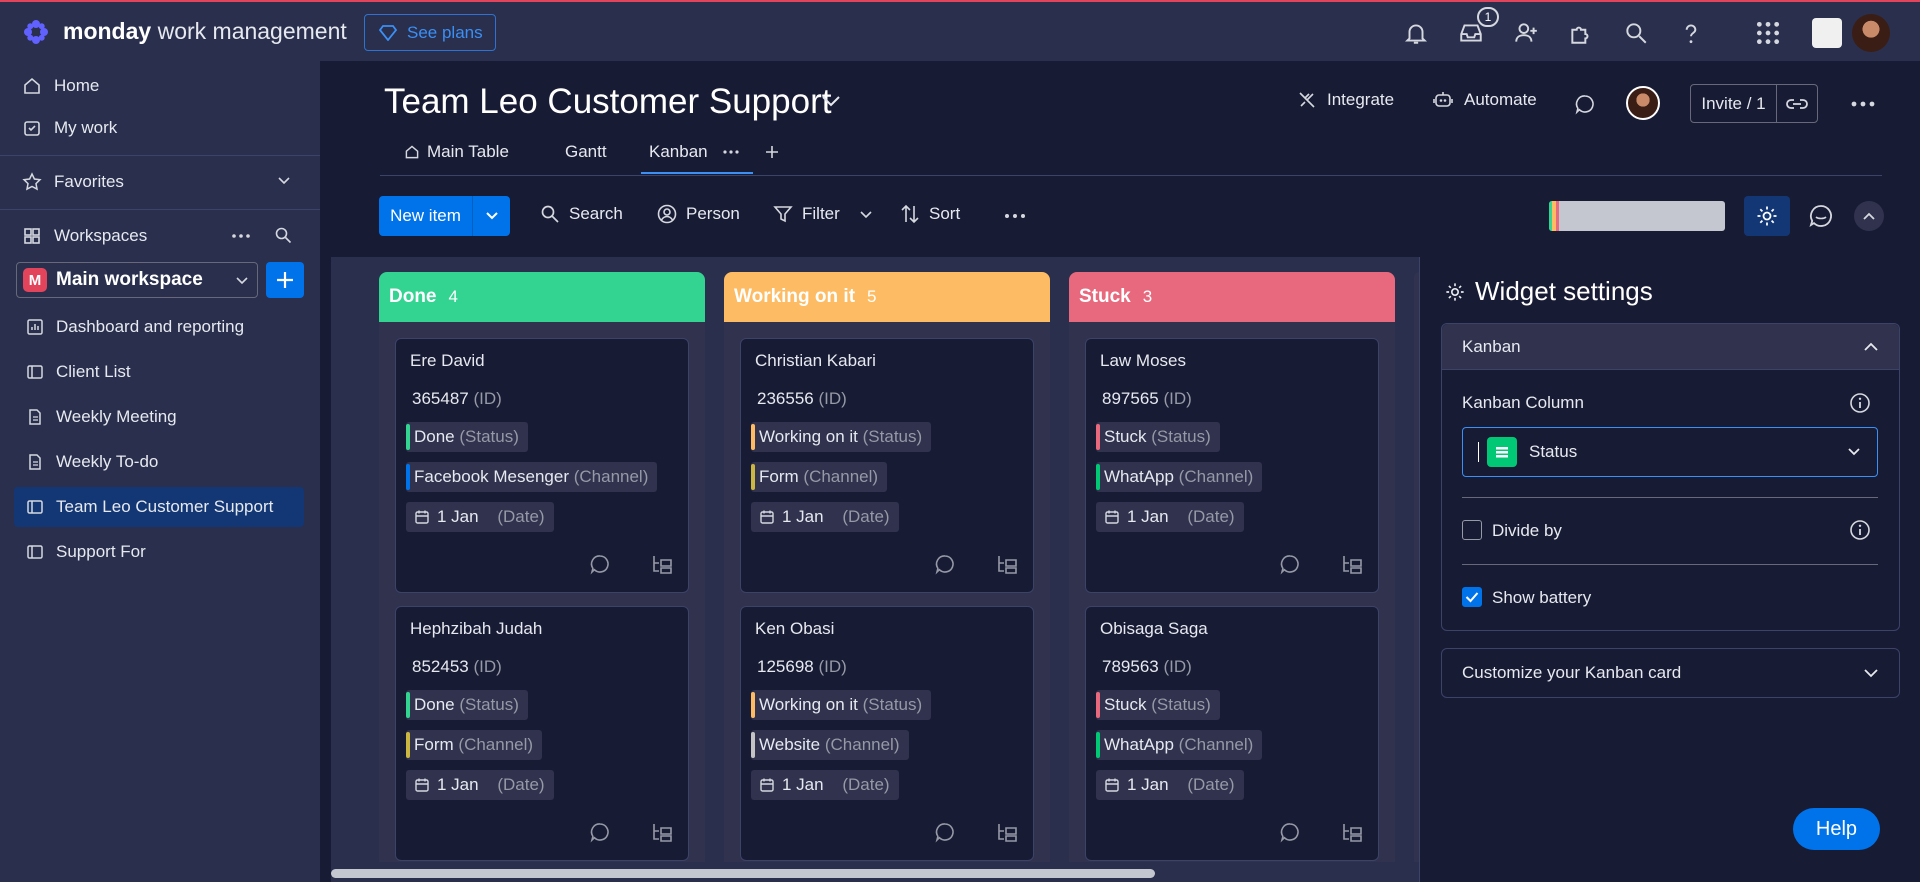 This screenshot has width=1920, height=882. Describe the element at coordinates (285, 280) in the screenshot. I see `add-item-button` at that location.